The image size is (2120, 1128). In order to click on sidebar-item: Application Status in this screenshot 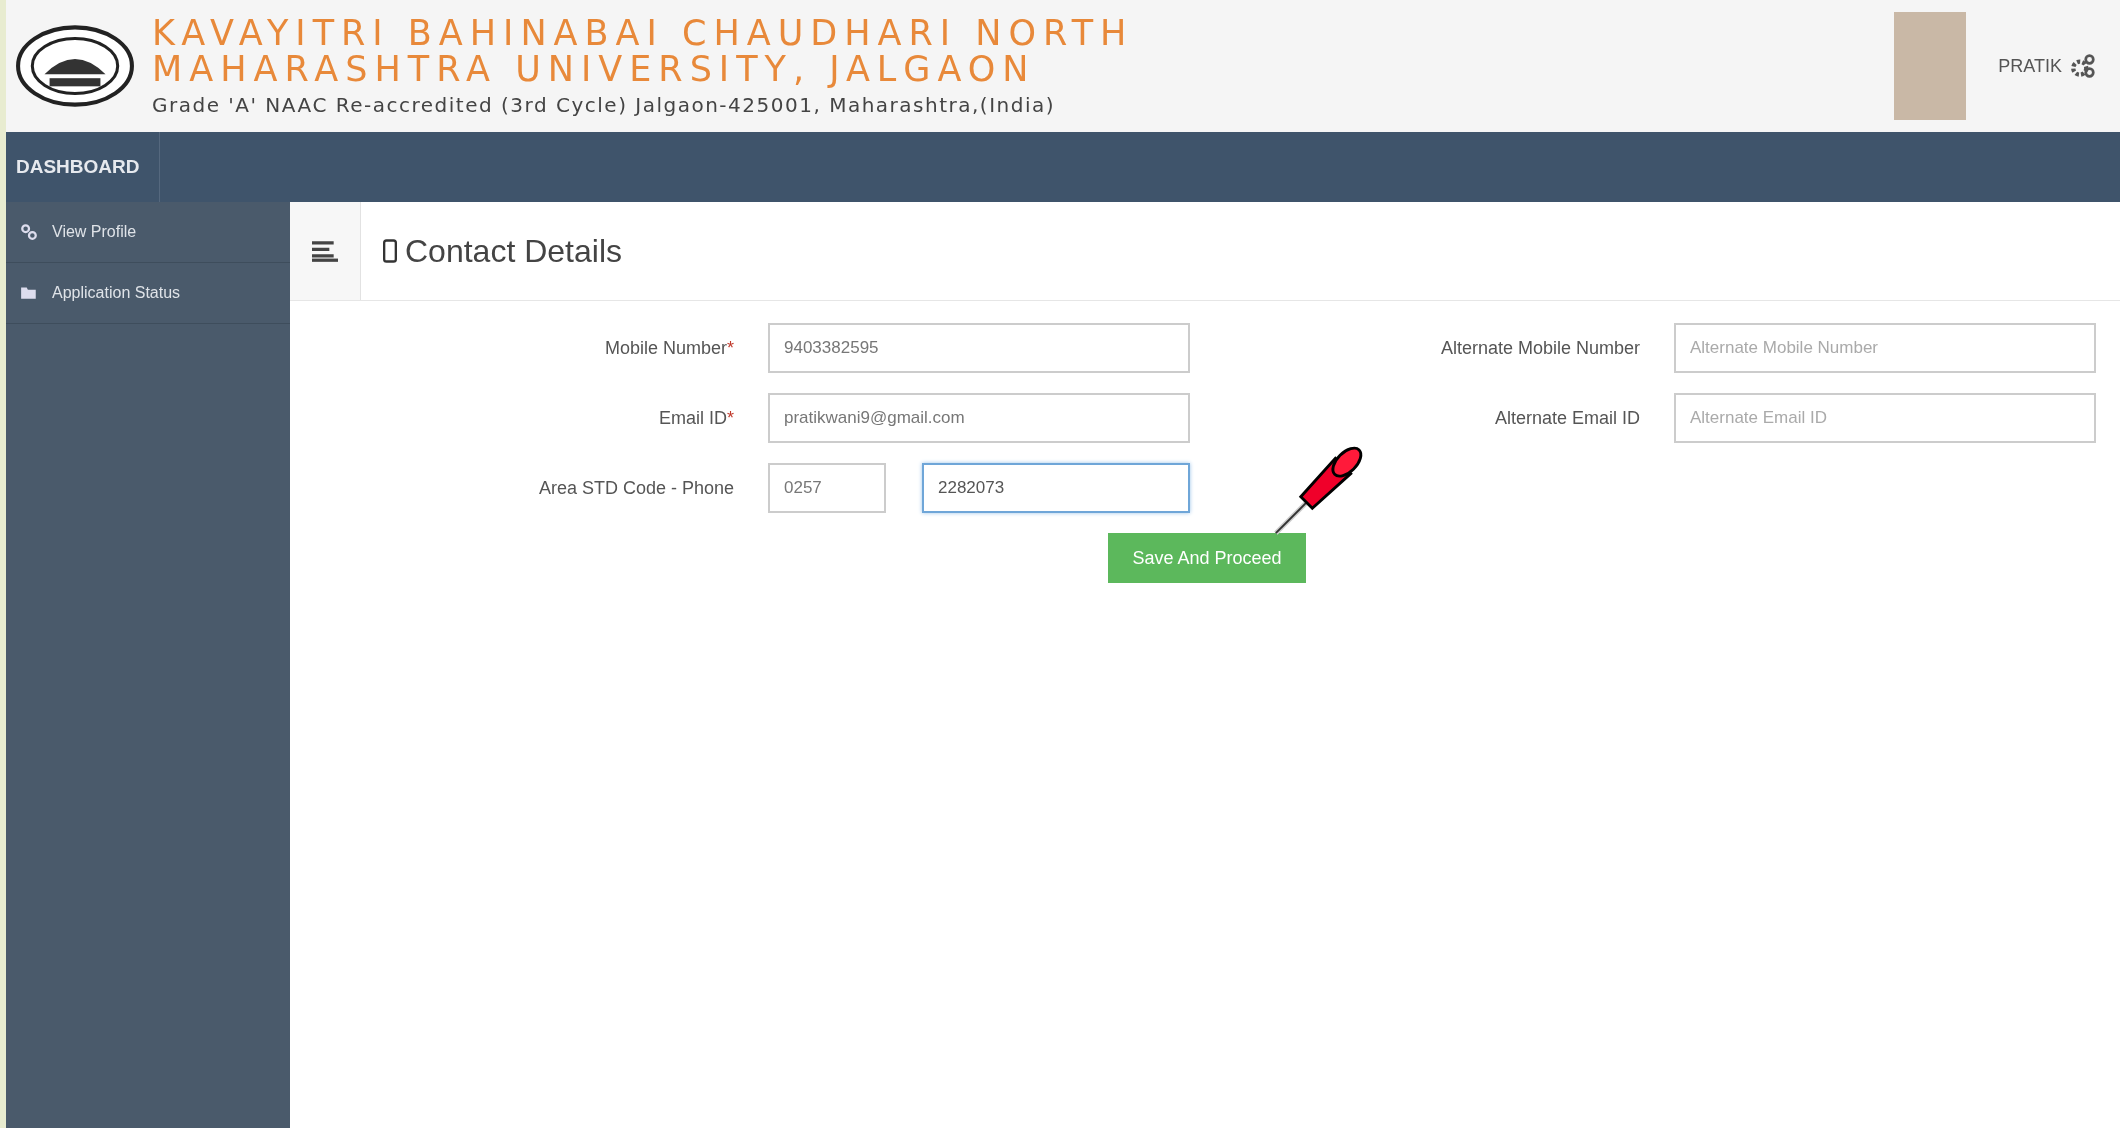, I will do `click(148, 293)`.